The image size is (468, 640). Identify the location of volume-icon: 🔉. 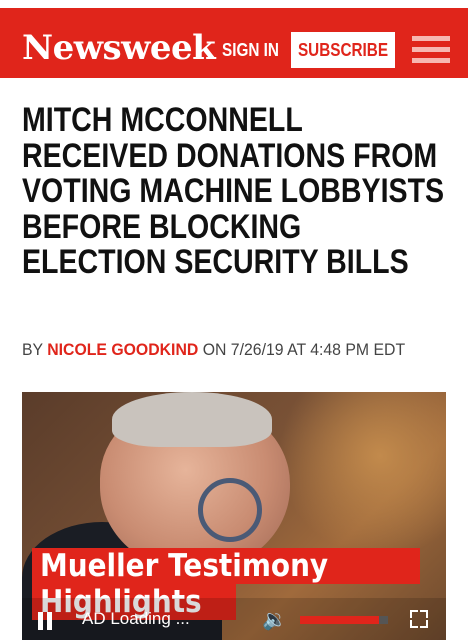
(275, 620).